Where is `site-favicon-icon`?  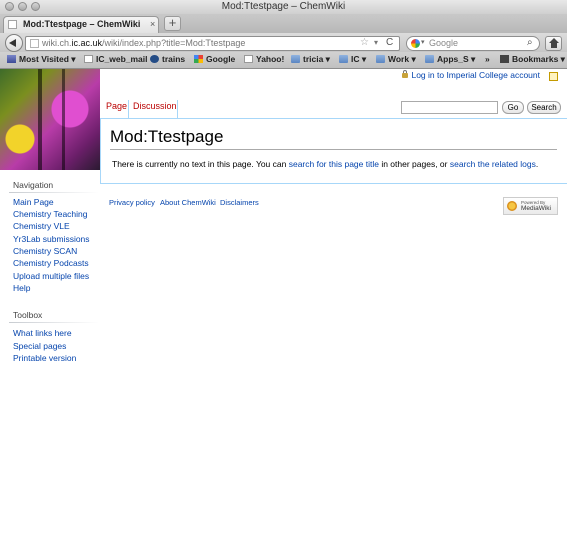 site-favicon-icon is located at coordinates (34, 43).